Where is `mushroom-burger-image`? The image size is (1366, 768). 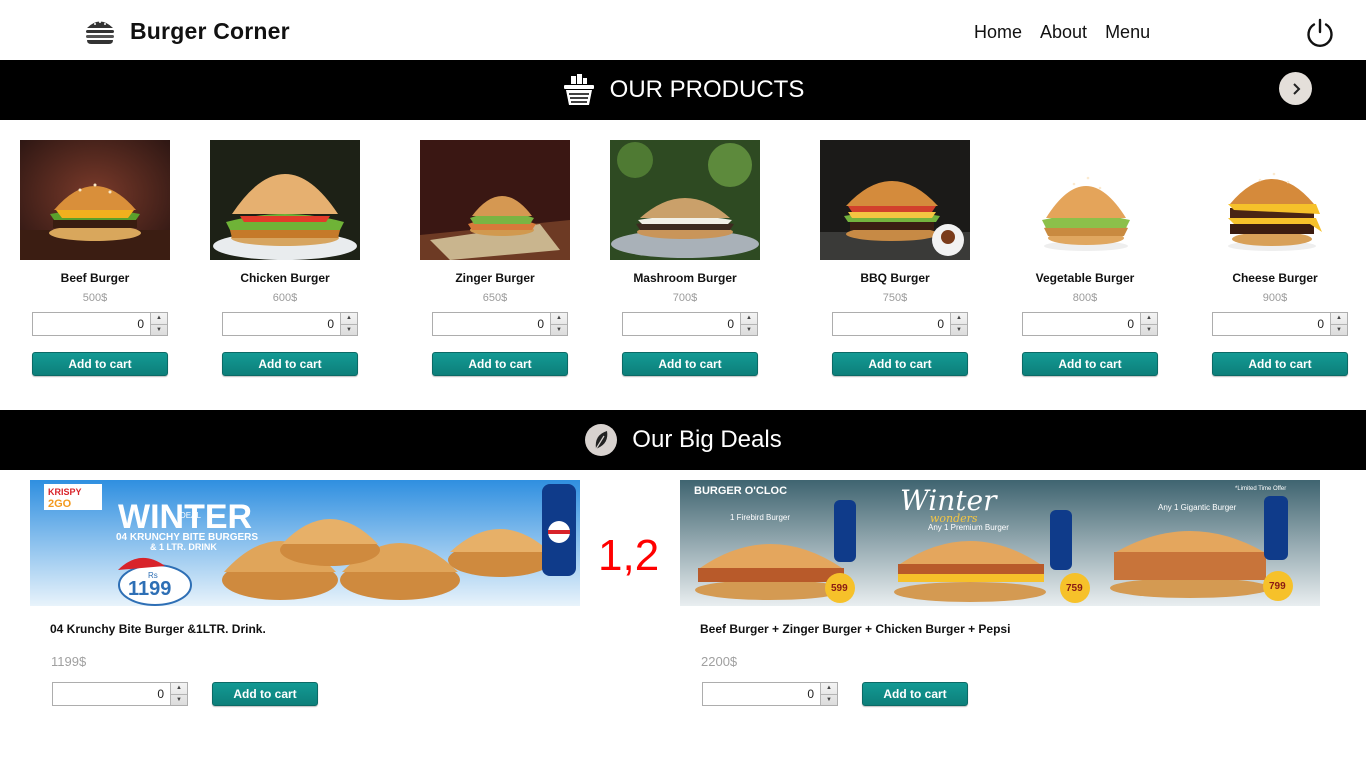
mushroom-burger-image is located at coordinates (685, 200).